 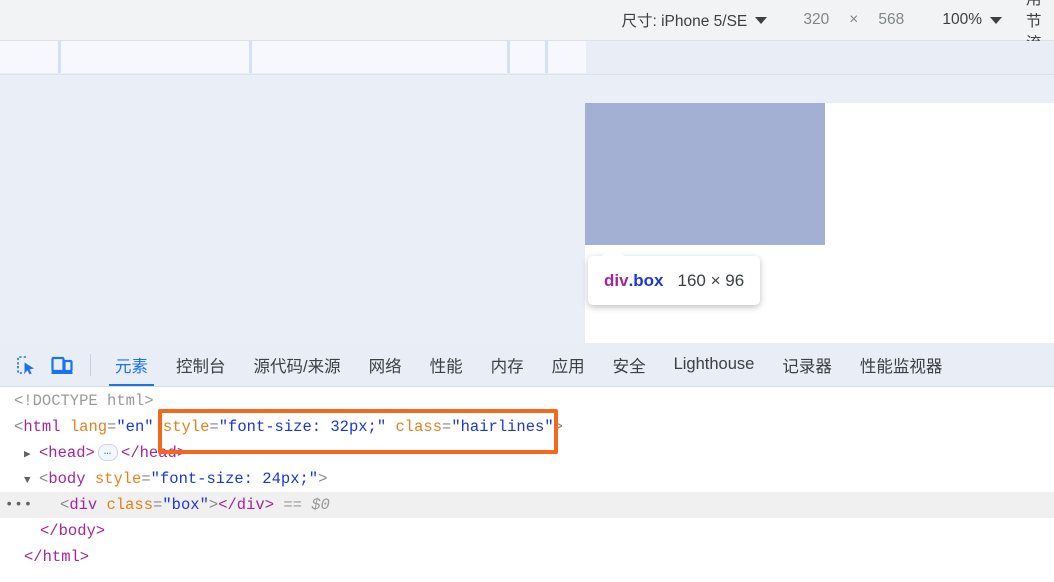 I want to click on tab-lighthouse: Lighthouse, so click(x=714, y=364).